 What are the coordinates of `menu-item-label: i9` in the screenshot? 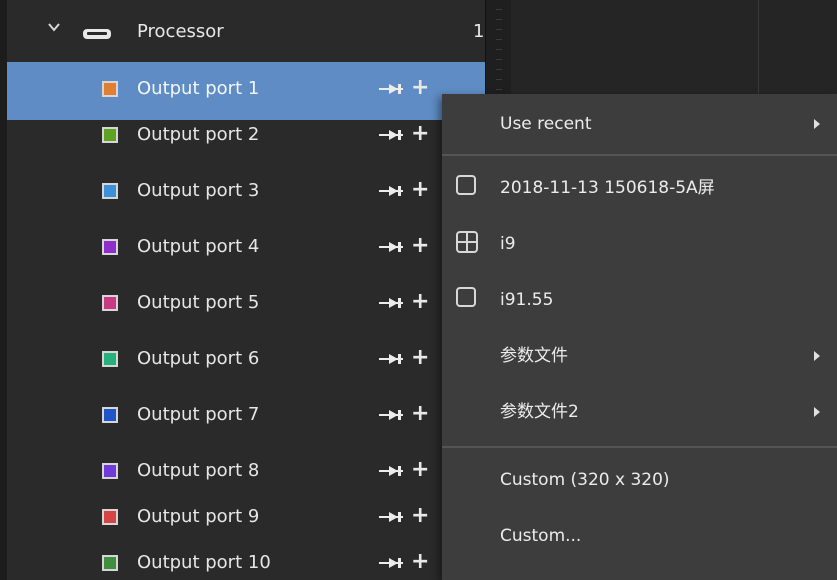 It's located at (508, 244).